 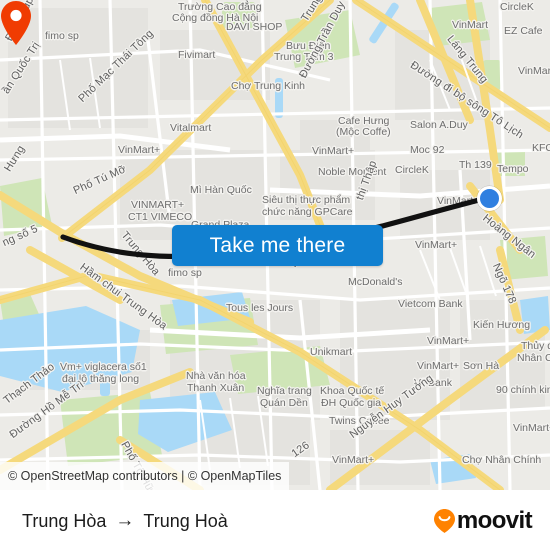 What do you see at coordinates (185, 520) in the screenshot?
I see `trip-destination-label: Trung Hoà` at bounding box center [185, 520].